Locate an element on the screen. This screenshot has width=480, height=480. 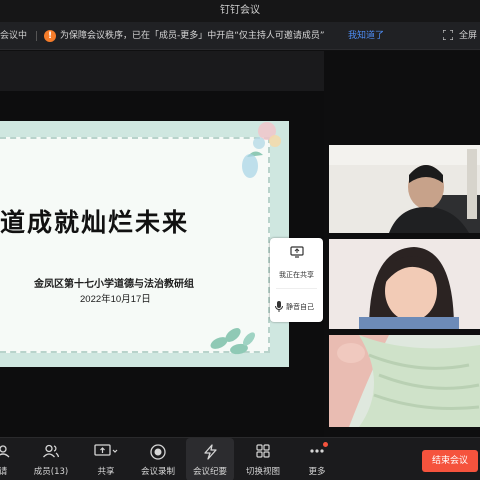
share-screen-icon is located at coordinates (106, 450).